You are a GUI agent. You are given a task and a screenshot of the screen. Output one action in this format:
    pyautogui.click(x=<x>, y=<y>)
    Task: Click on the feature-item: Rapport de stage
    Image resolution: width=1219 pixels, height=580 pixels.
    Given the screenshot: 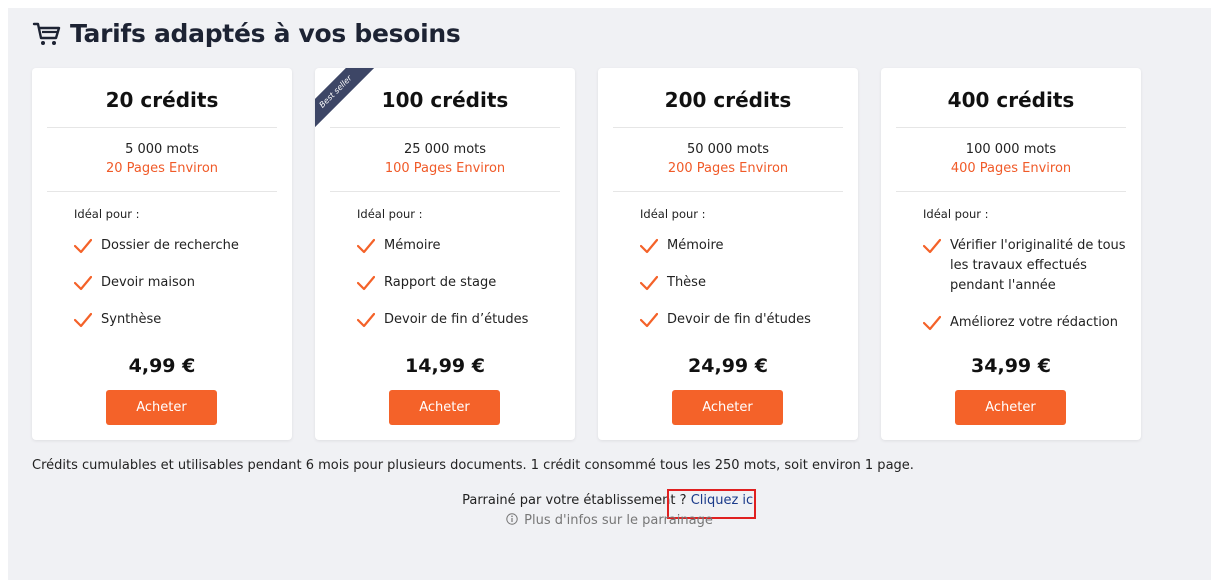 What is the action you would take?
    pyautogui.click(x=460, y=283)
    